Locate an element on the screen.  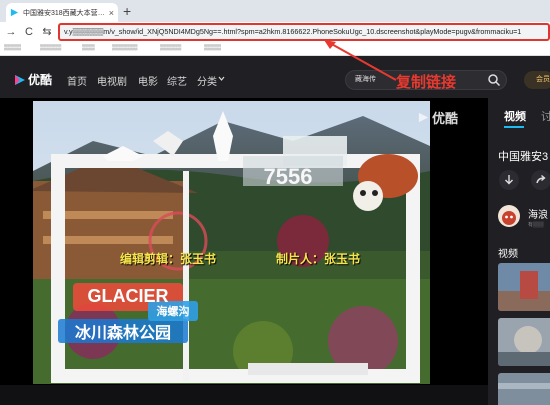
share-icon is located at coordinates (541, 179).